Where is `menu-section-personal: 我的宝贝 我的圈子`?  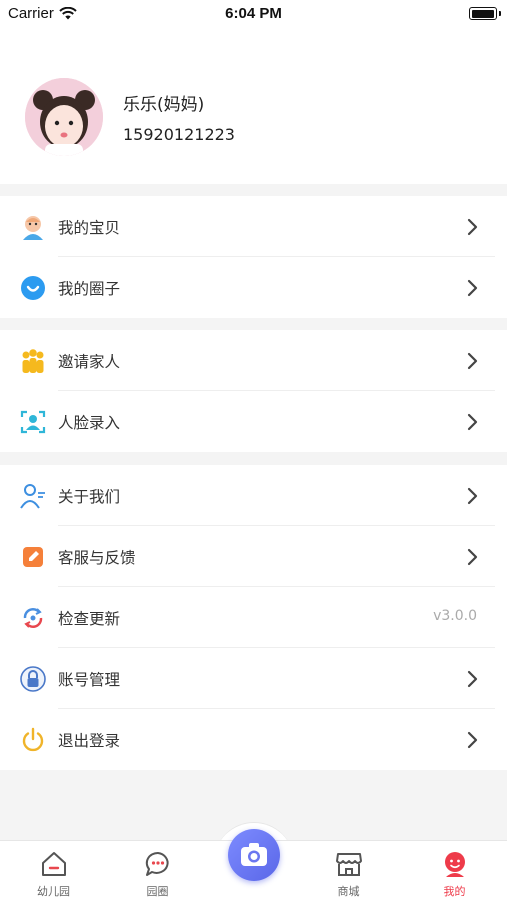 menu-section-personal: 我的宝贝 我的圈子 is located at coordinates (253, 257).